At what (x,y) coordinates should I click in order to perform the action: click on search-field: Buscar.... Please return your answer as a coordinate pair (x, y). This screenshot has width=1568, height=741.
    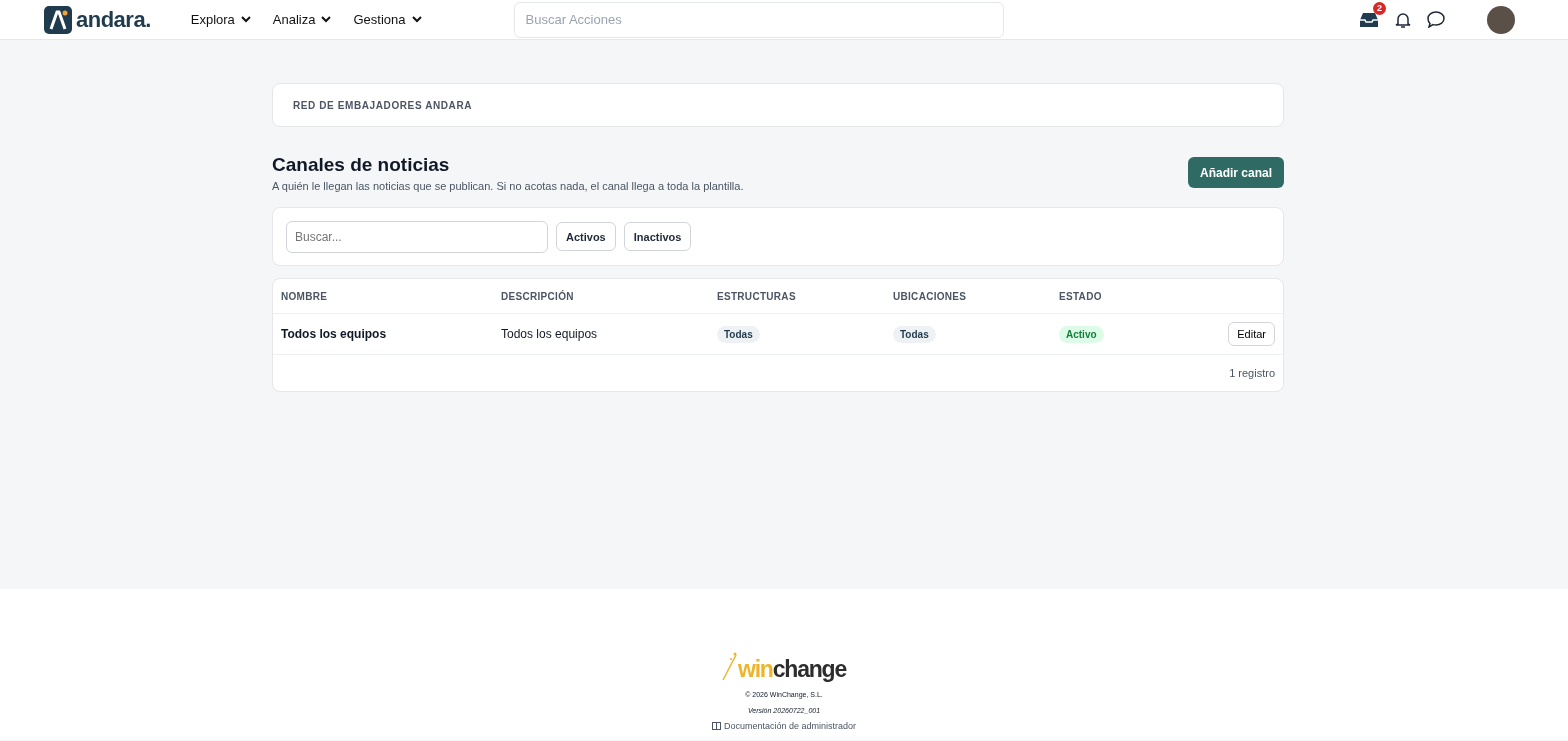
    Looking at the image, I should click on (417, 236).